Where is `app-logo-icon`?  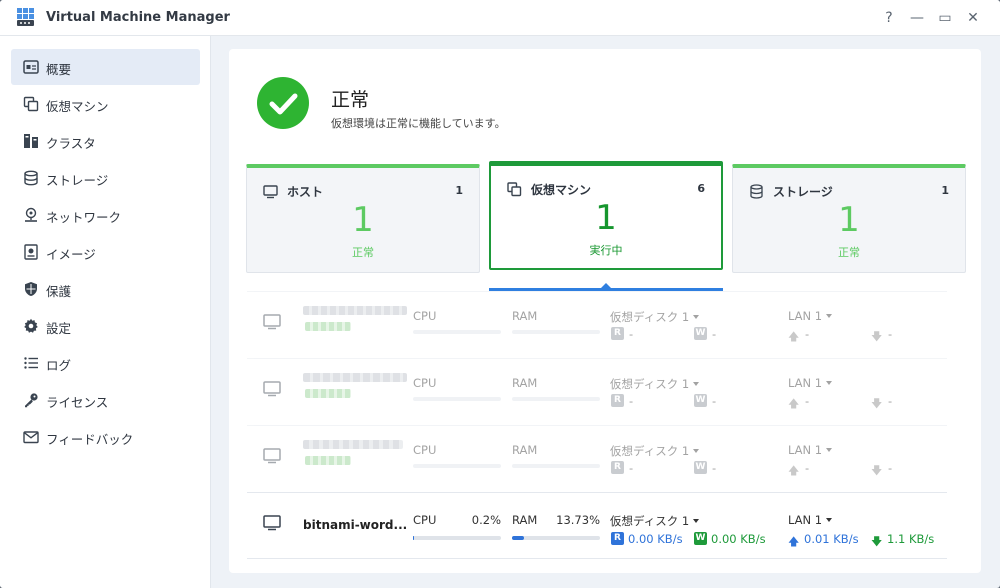
app-logo-icon is located at coordinates (25, 17).